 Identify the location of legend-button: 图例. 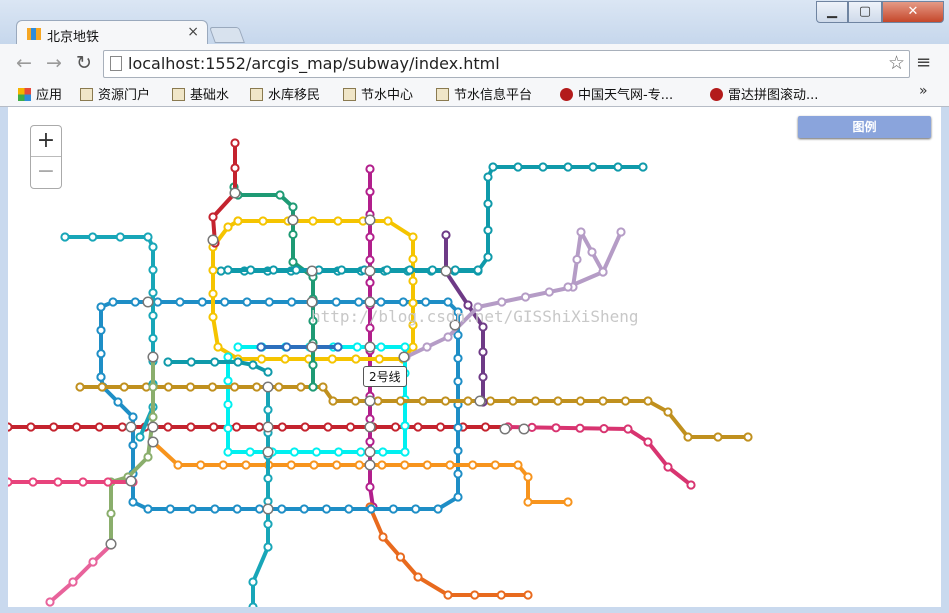
(864, 127).